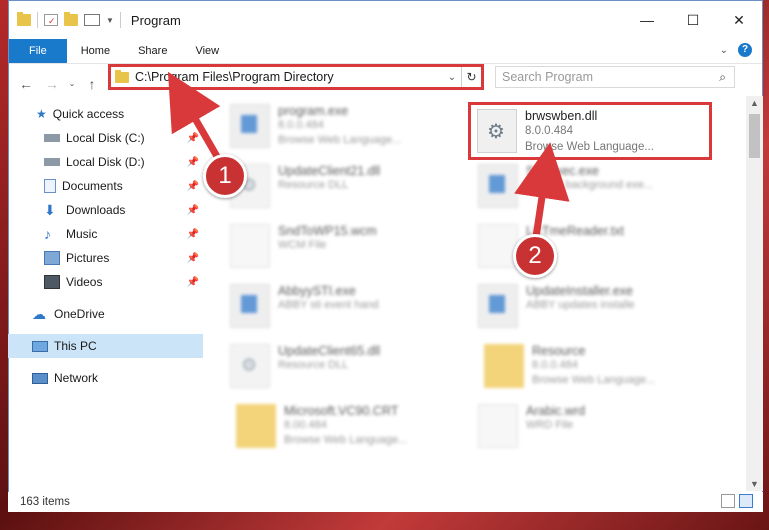 This screenshot has height=530, width=769. Describe the element at coordinates (84, 282) in the screenshot. I see `sidebar-item-label: Videos` at that location.